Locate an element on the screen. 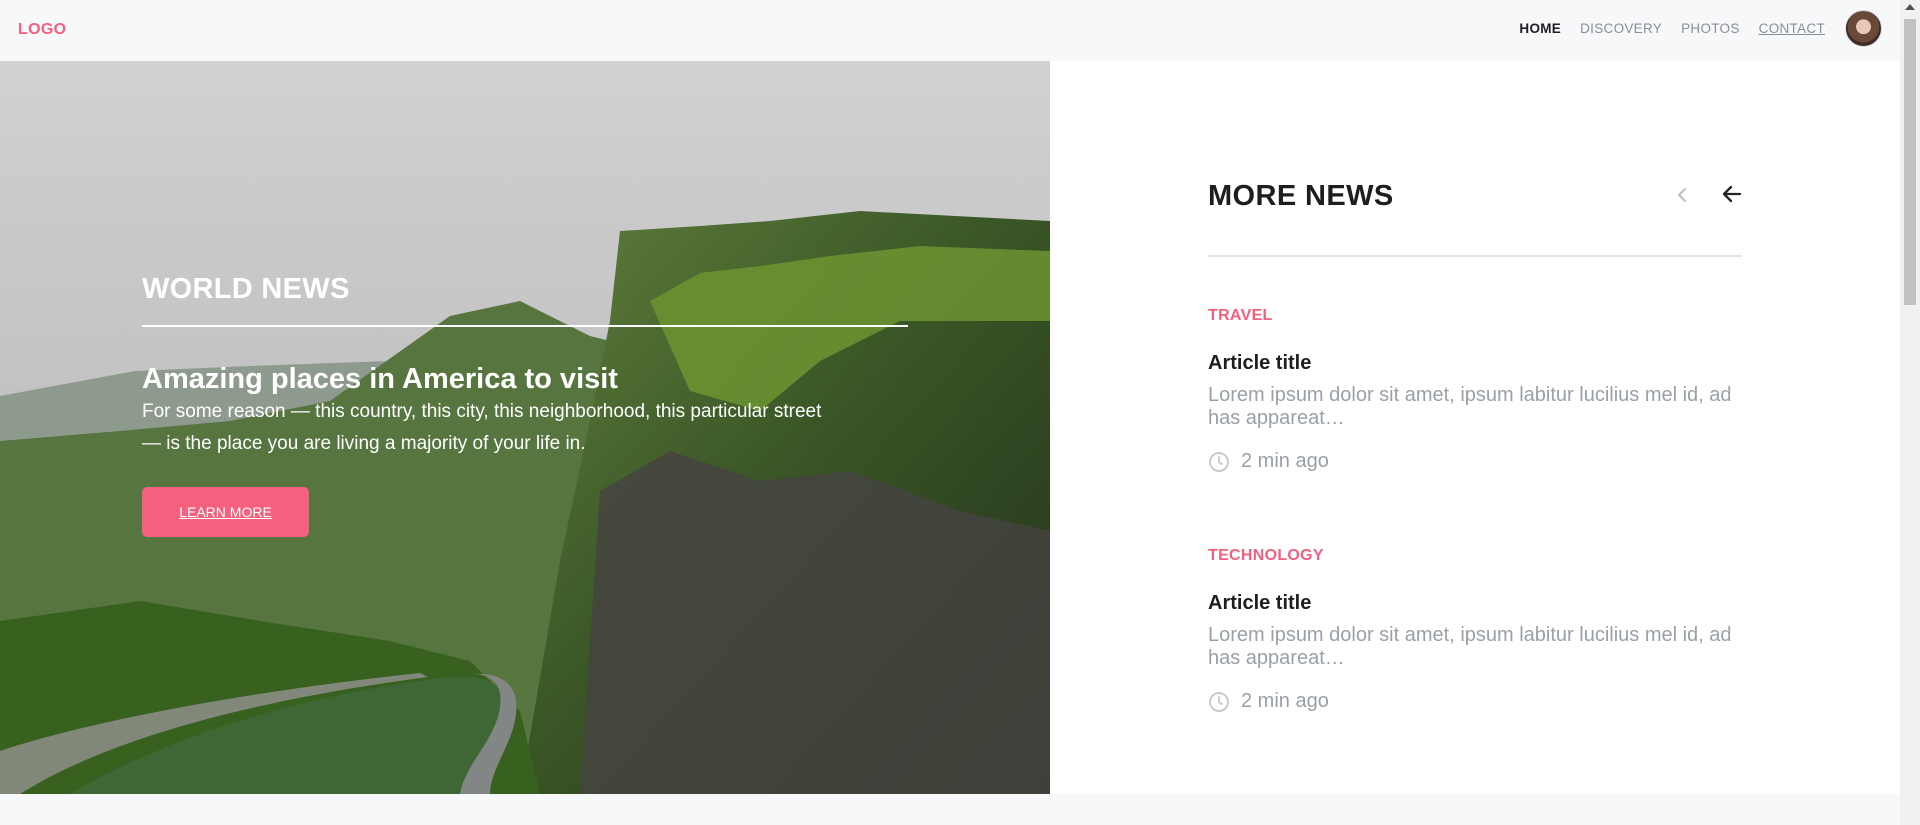 This screenshot has width=1920, height=825. news-header: MORE NEWS is located at coordinates (1475, 217).